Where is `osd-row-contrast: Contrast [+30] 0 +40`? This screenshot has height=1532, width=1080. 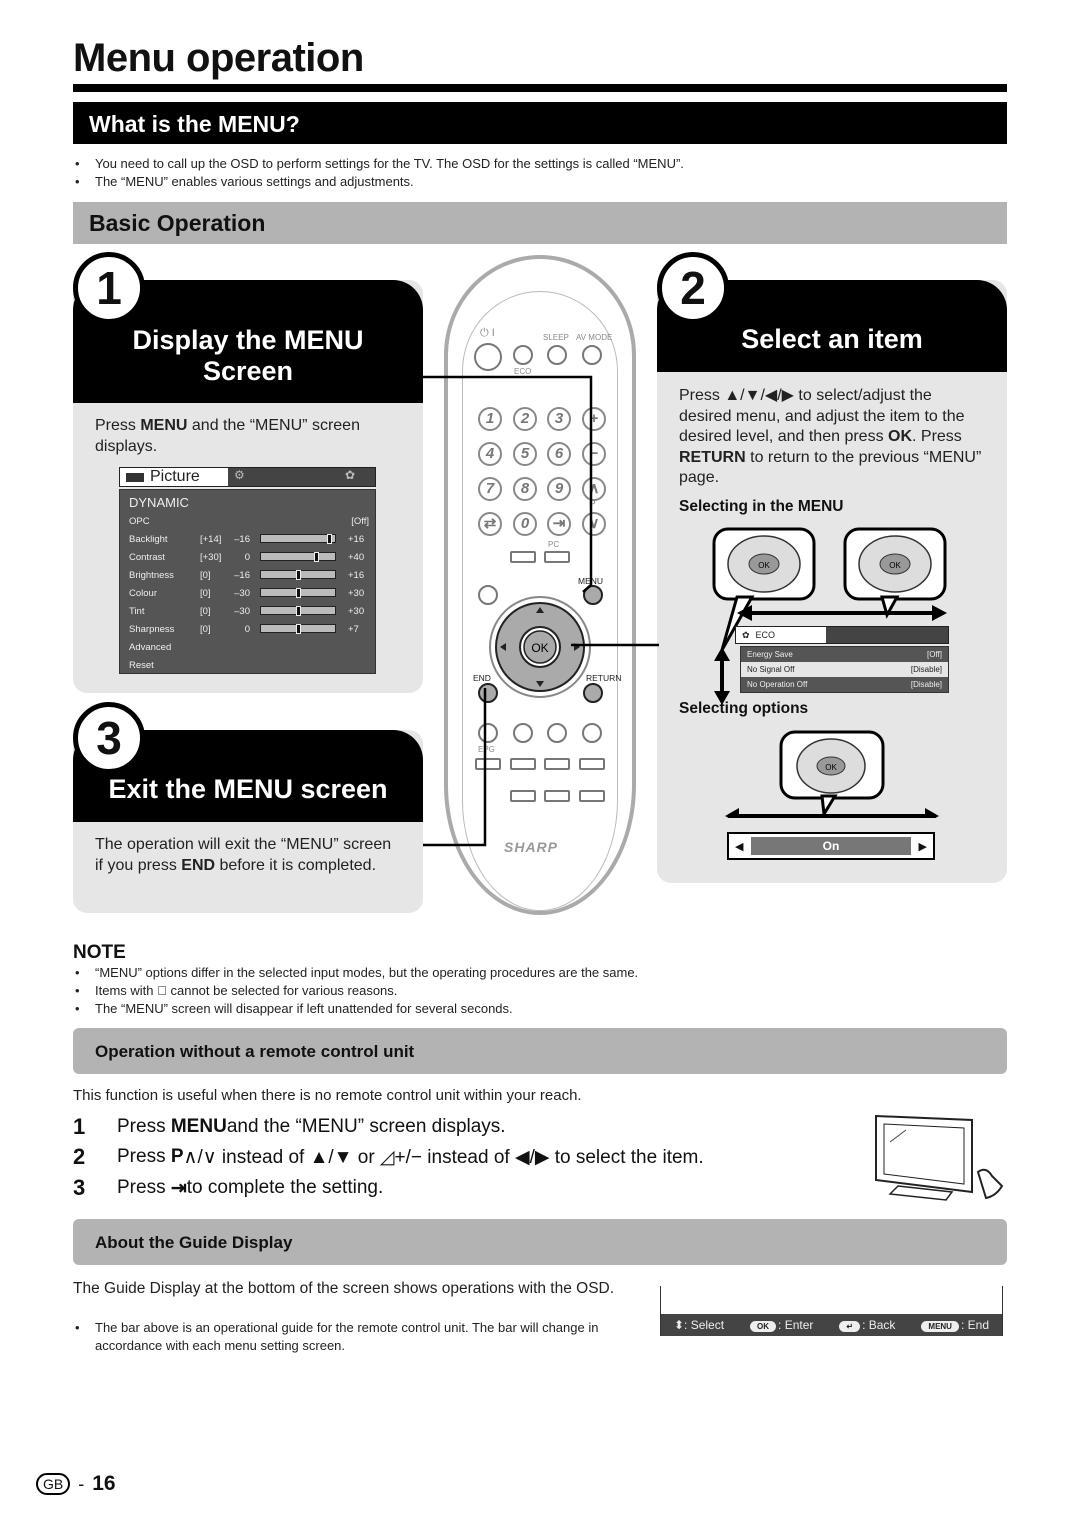 osd-row-contrast: Contrast [+30] 0 +40 is located at coordinates (247, 557).